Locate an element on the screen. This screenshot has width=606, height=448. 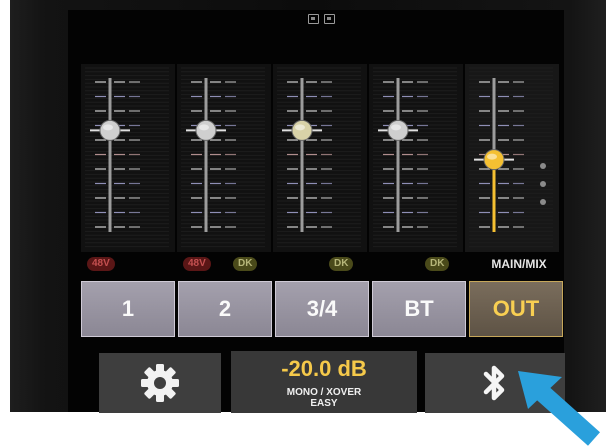
arrow-pointer-icon is located at coordinates (559, 408).